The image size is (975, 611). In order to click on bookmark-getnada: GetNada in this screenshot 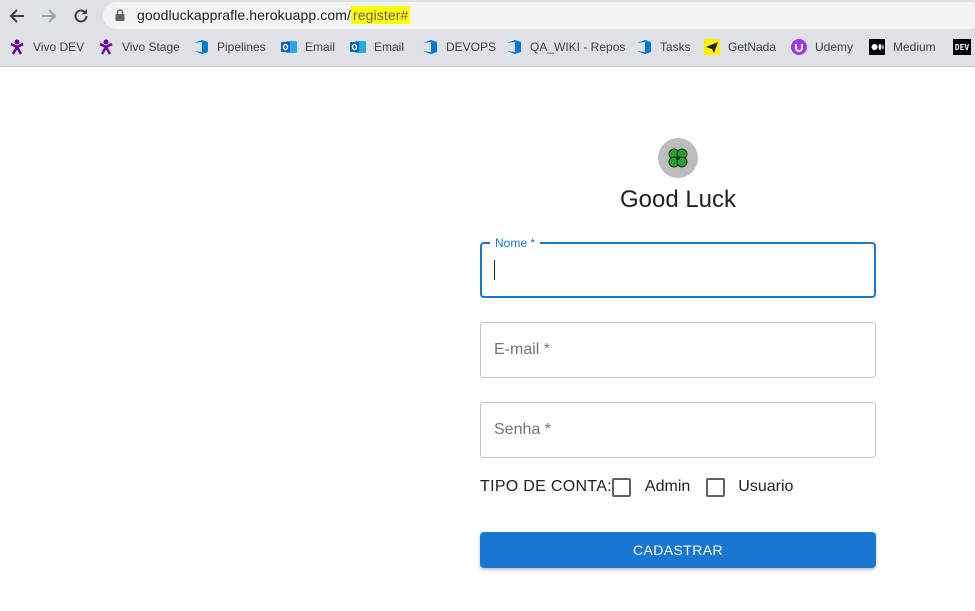, I will do `click(740, 47)`.